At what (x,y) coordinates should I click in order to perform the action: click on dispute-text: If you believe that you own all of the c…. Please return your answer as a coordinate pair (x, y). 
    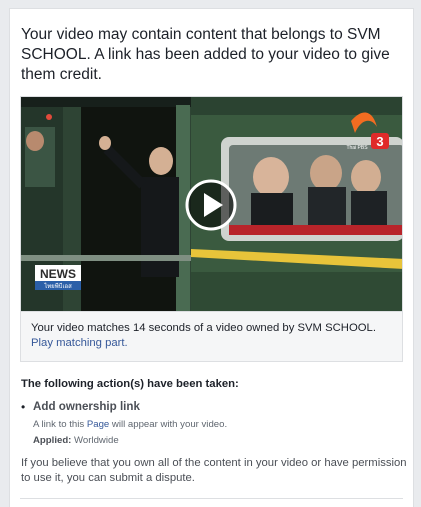
    Looking at the image, I should click on (214, 470).